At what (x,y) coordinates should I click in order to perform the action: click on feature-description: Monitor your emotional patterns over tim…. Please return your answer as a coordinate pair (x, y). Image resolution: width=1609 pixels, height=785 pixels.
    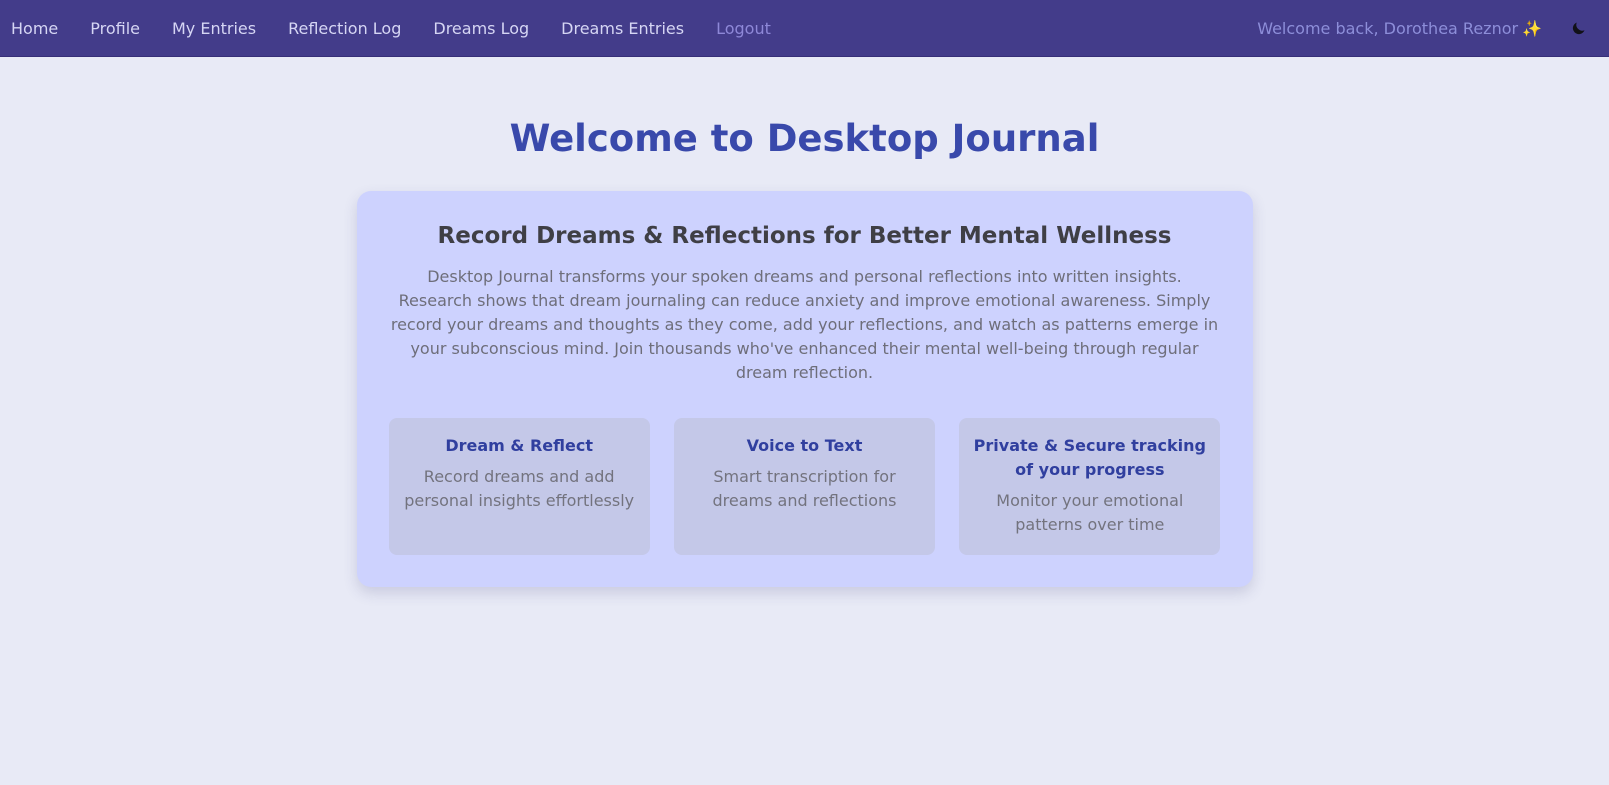
    Looking at the image, I should click on (1090, 512).